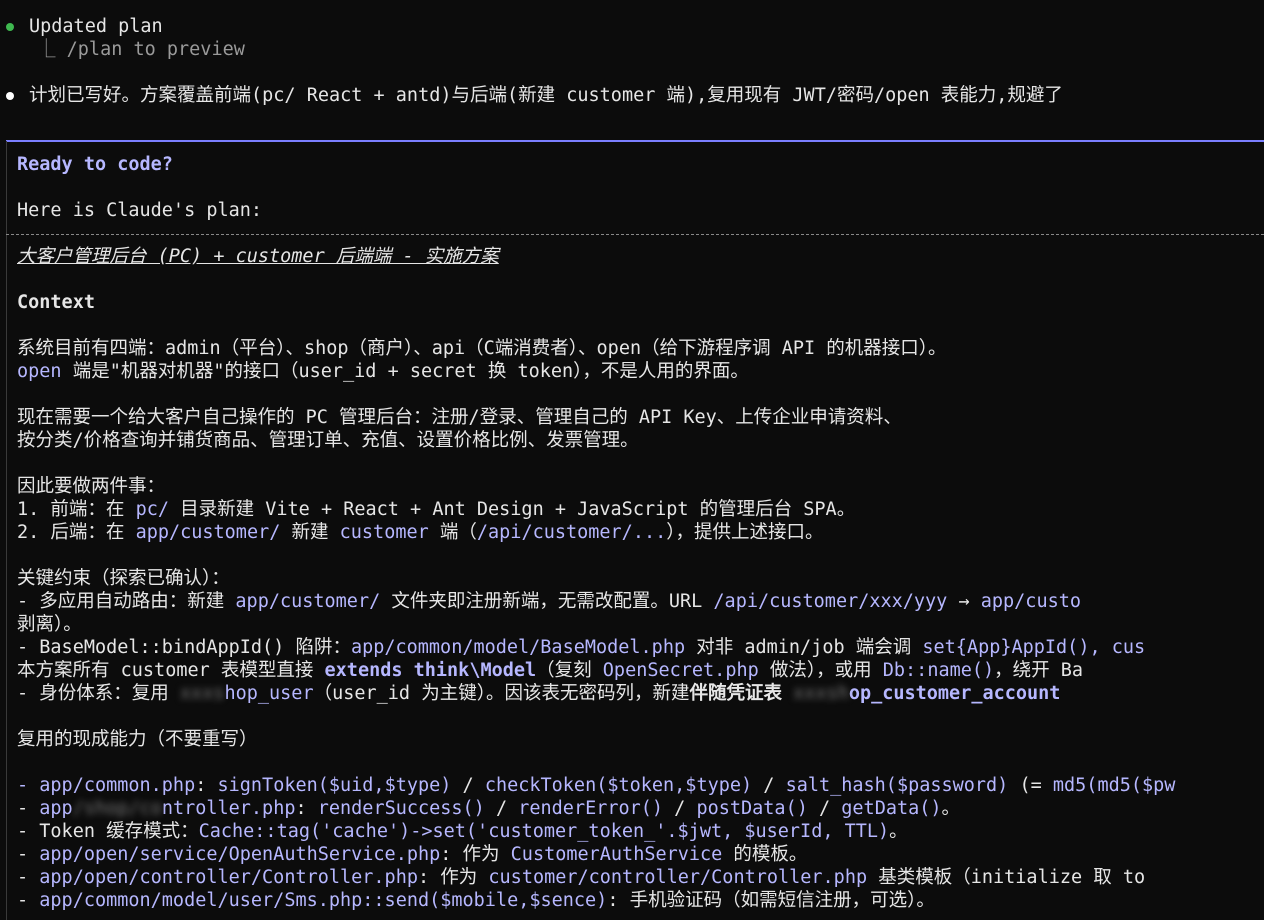 Image resolution: width=1264 pixels, height=920 pixels. What do you see at coordinates (46, 49) in the screenshot?
I see `branch-icon: ⎿` at bounding box center [46, 49].